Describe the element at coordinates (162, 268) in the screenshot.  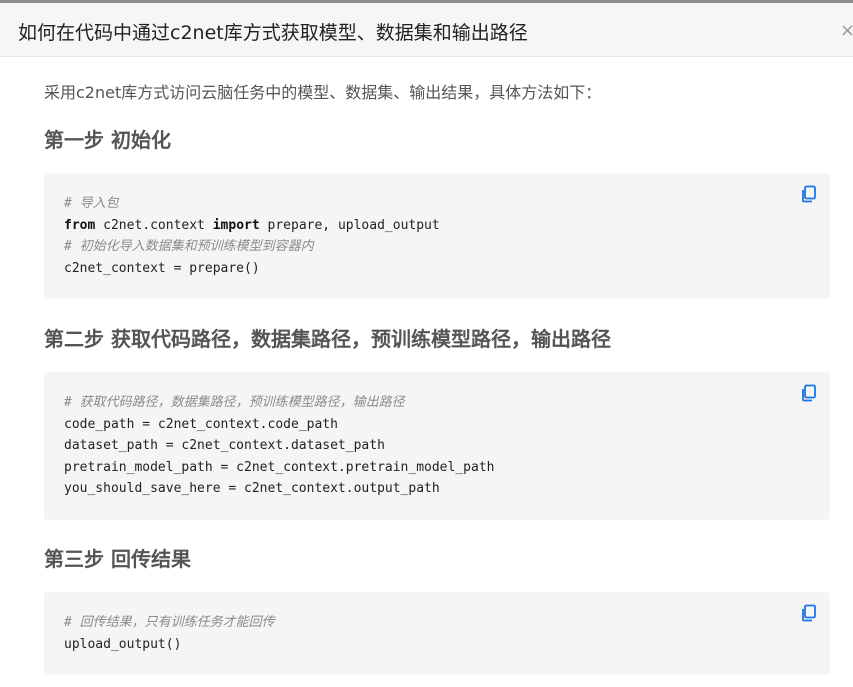
I see `code-line: c2net_context = prepare()` at that location.